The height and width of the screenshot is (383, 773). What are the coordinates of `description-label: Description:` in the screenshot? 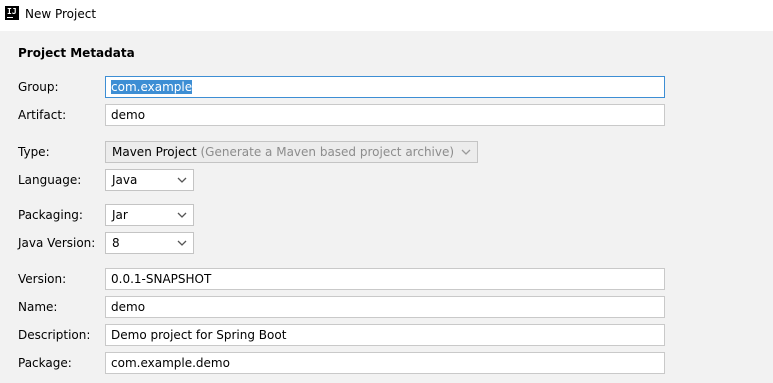 It's located at (54, 335).